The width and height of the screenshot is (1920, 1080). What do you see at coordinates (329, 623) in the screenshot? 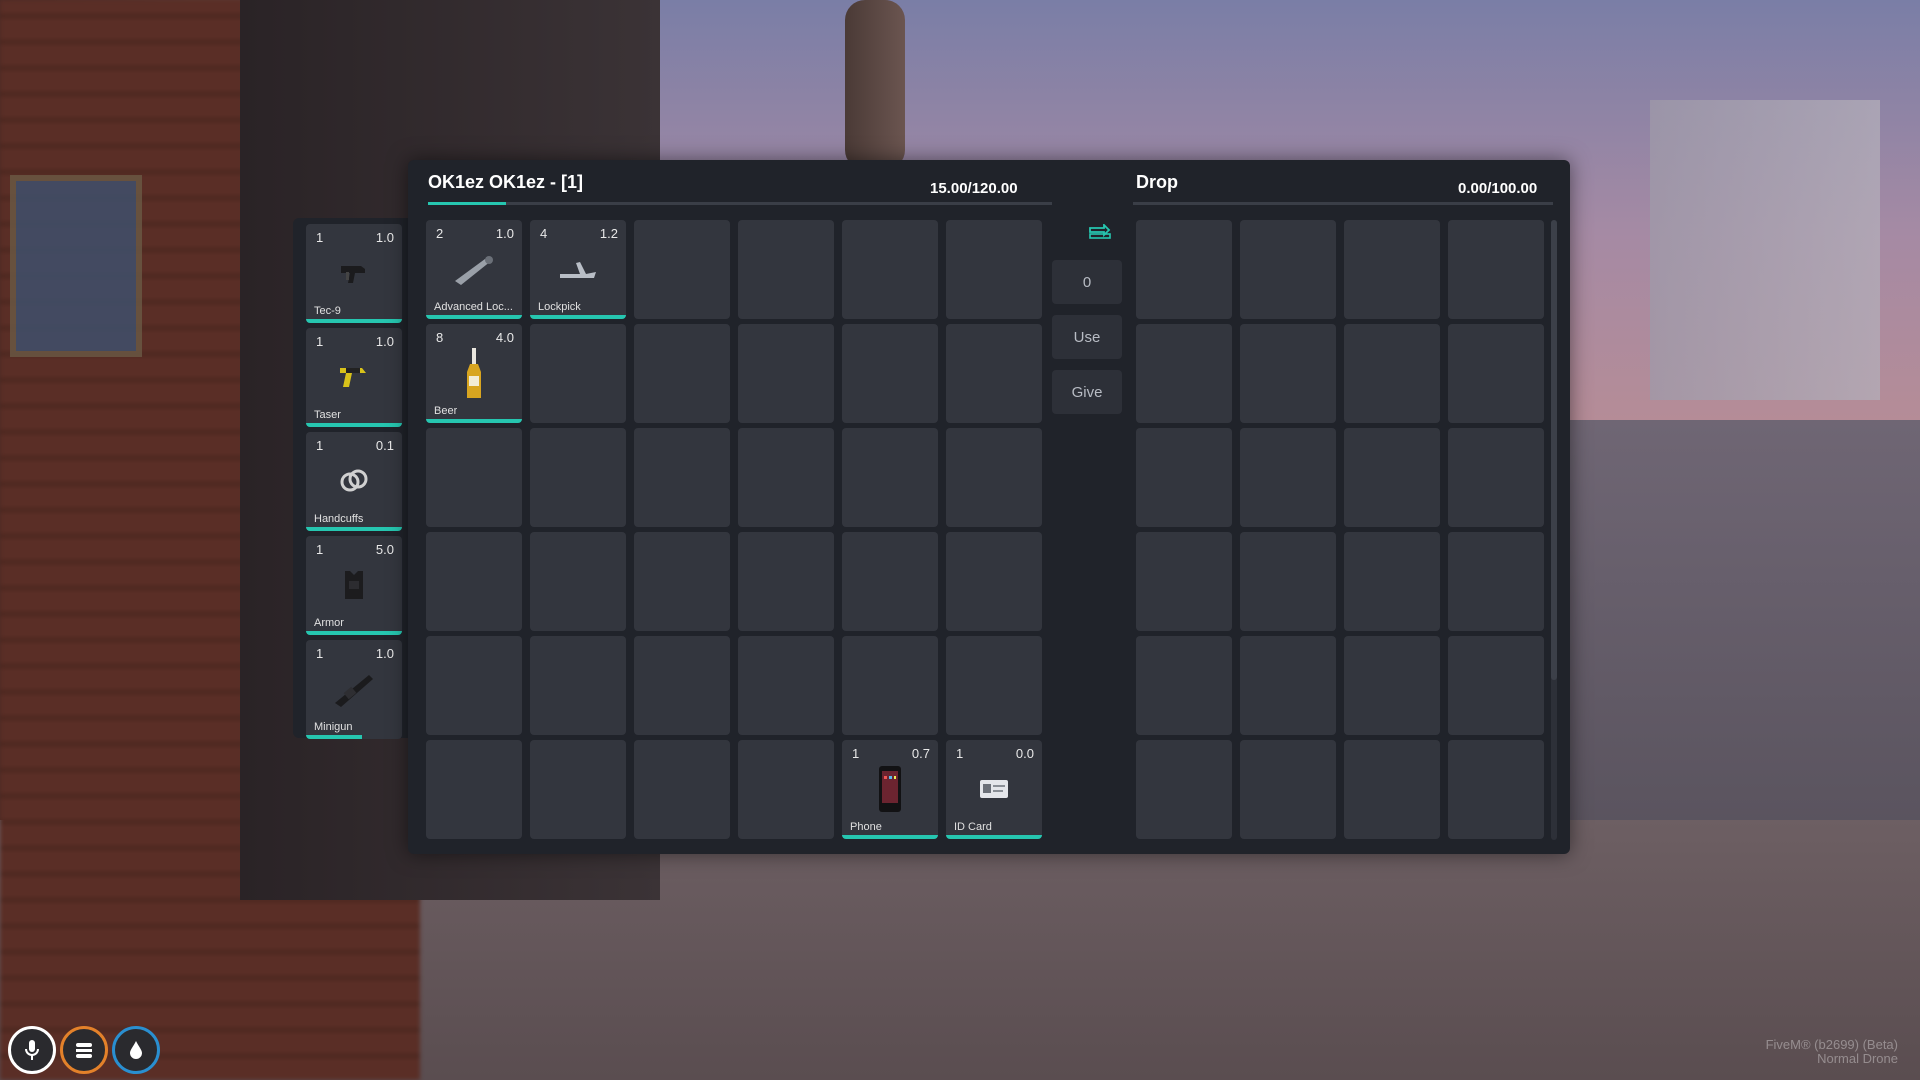
I see `item-name: Armor` at bounding box center [329, 623].